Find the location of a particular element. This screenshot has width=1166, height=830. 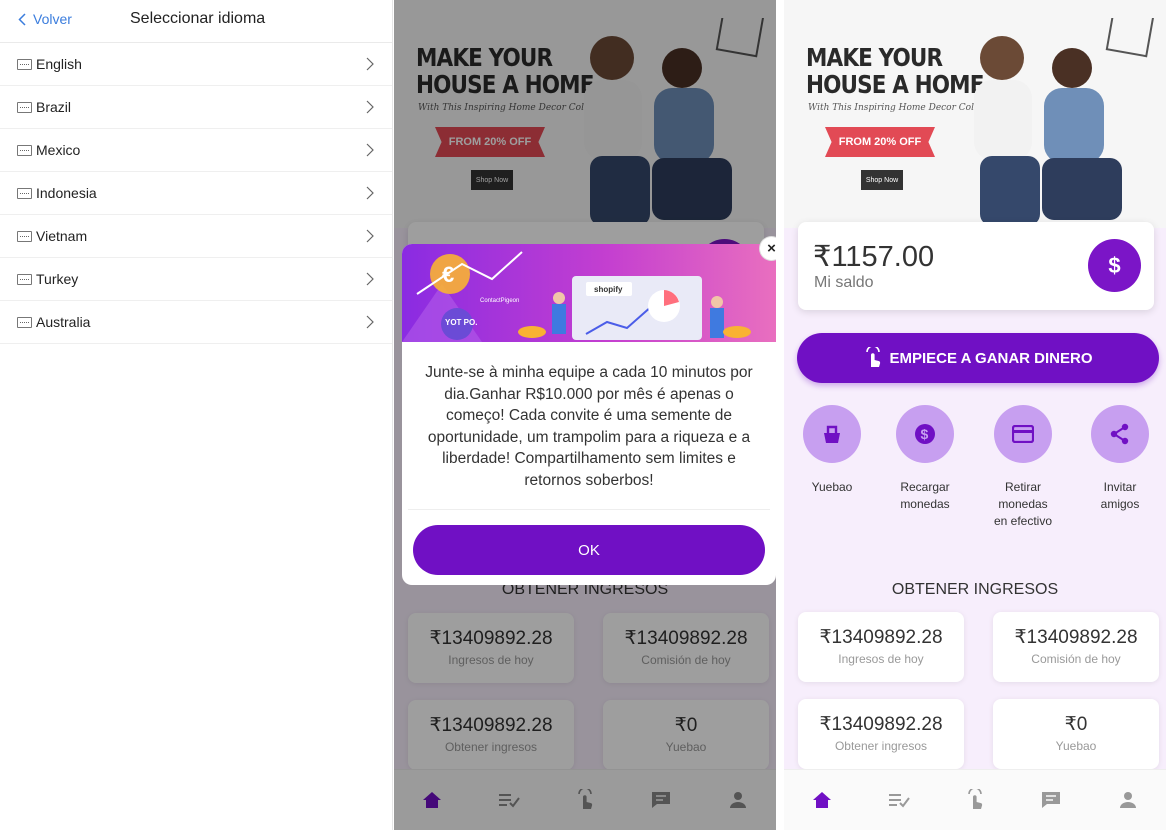

balance-amount: ₹1157.00 is located at coordinates (874, 257).